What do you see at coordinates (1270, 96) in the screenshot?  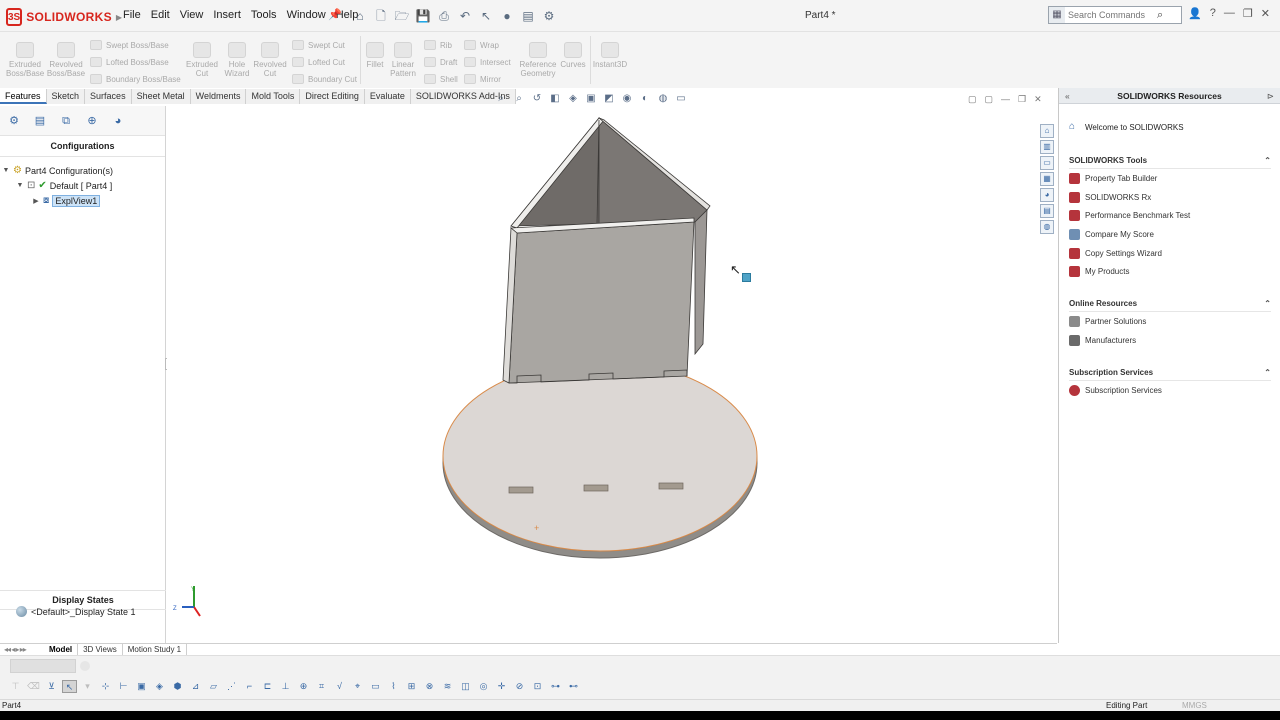 I see `pin-icon: ⊳` at bounding box center [1270, 96].